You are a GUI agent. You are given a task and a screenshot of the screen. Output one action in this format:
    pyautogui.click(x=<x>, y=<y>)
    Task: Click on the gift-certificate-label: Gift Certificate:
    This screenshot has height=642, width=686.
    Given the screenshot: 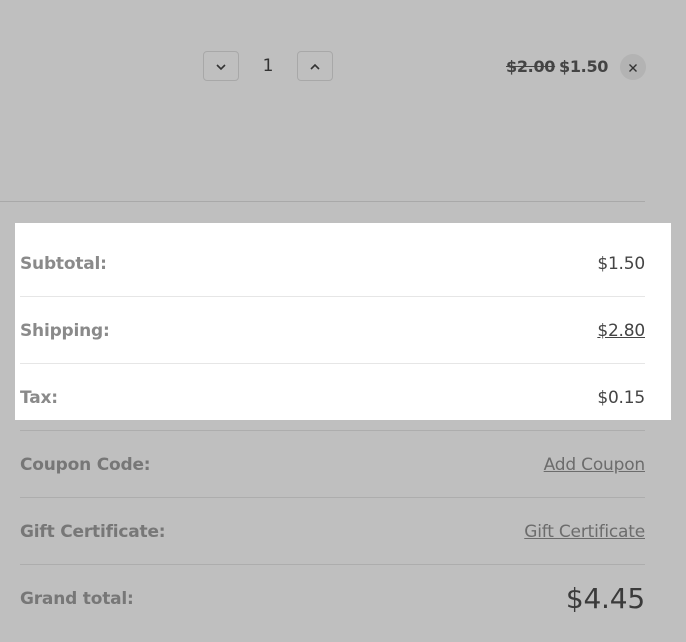 What is the action you would take?
    pyautogui.click(x=93, y=531)
    